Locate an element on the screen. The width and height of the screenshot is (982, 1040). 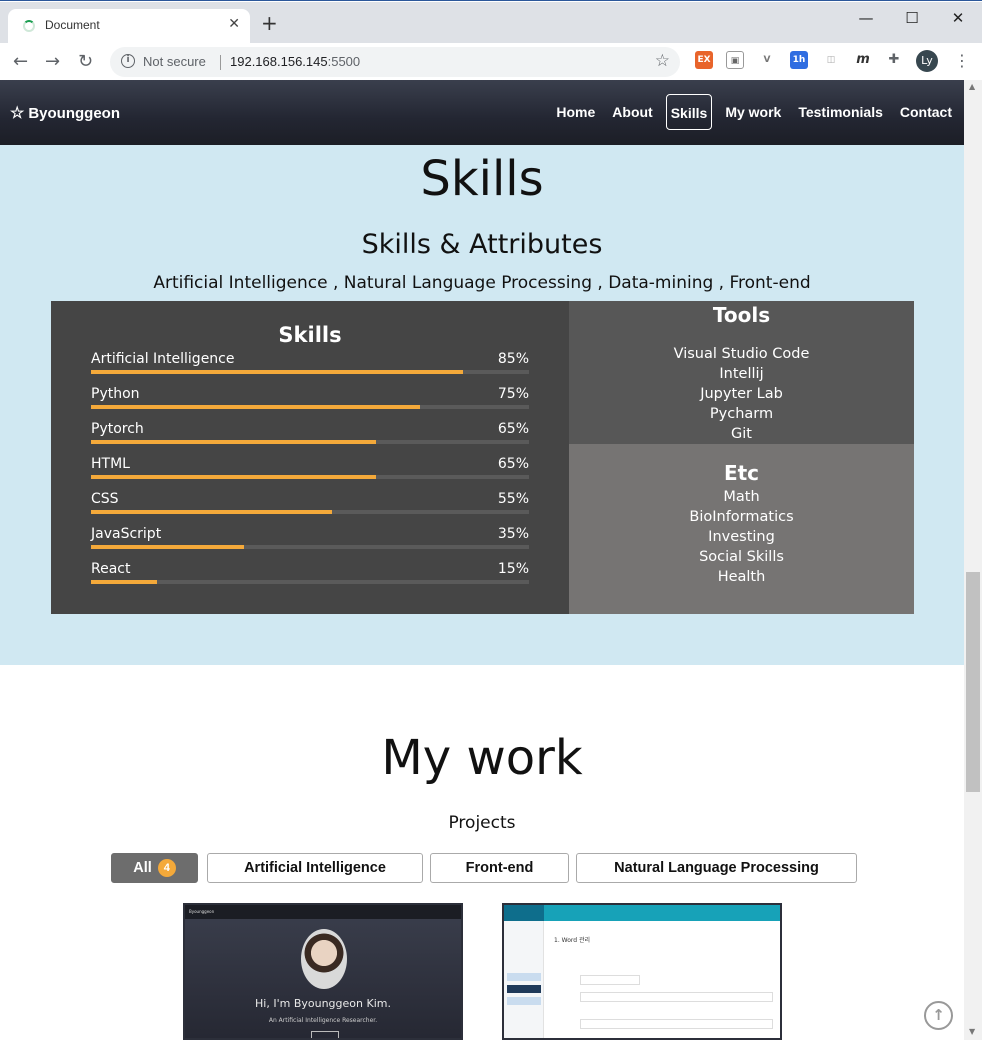
thumbnail-header is located at coordinates (642, 913).